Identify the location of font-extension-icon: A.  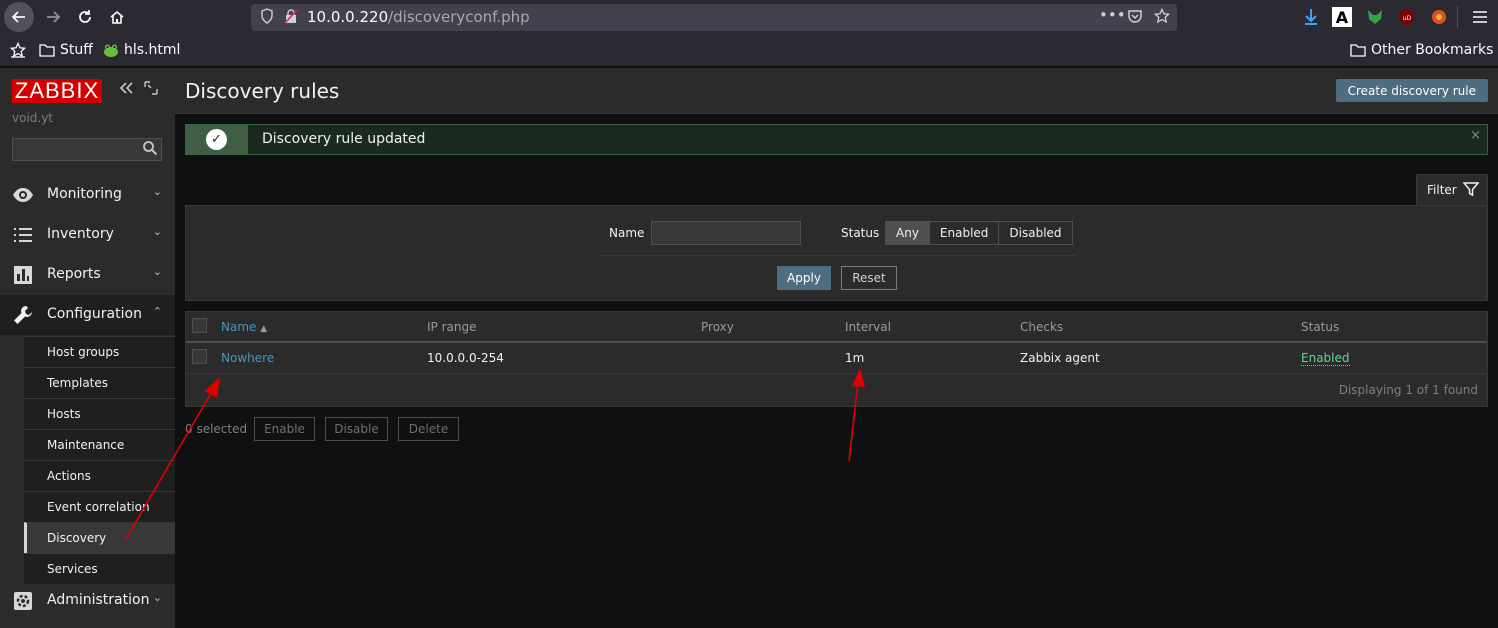
(1342, 17).